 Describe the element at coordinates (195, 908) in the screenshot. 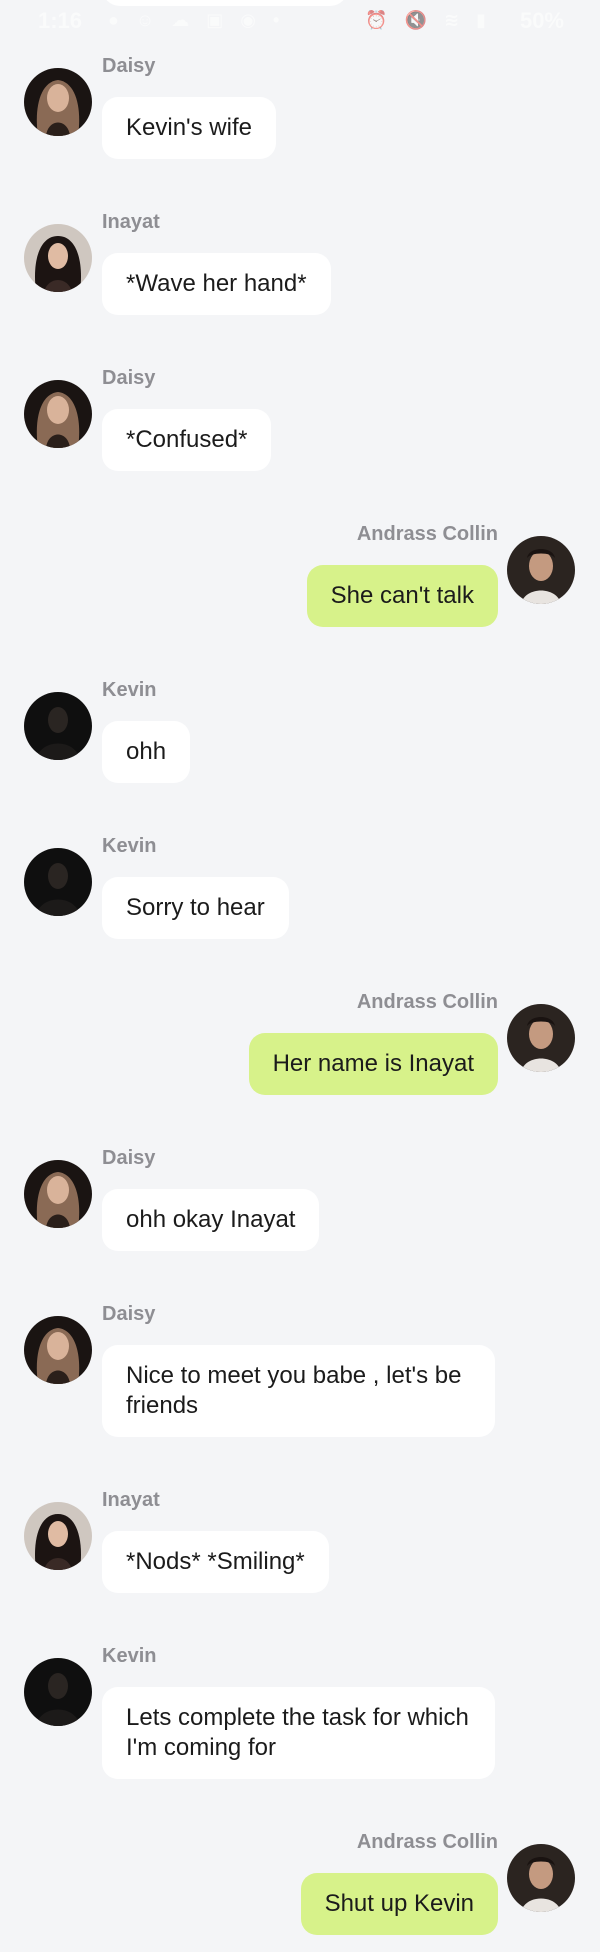

I see `message-bubble: Sorry to hear` at that location.